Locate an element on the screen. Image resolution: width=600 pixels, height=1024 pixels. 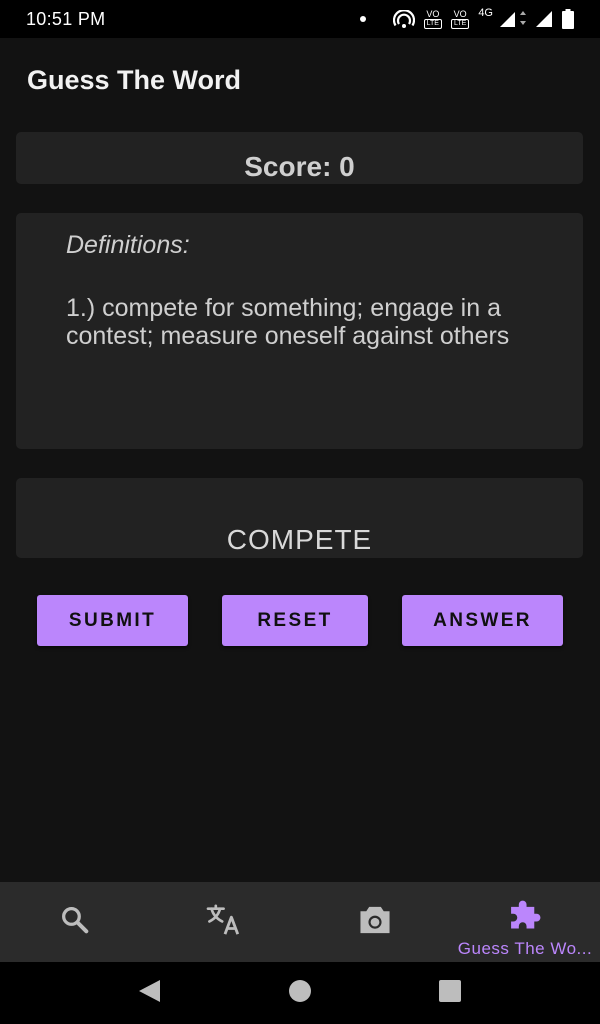
answer-button: ANSWER is located at coordinates (482, 620).